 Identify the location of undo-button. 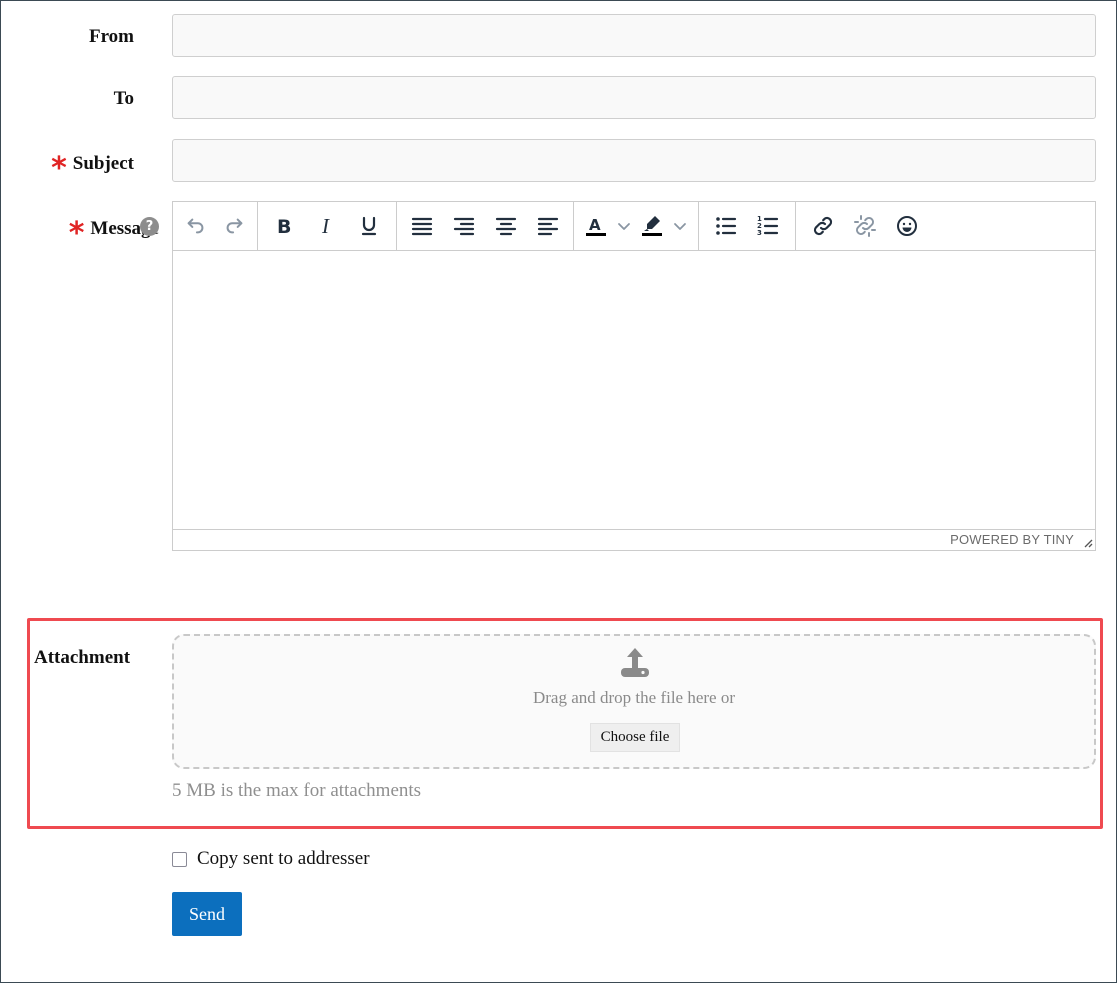
(196, 226).